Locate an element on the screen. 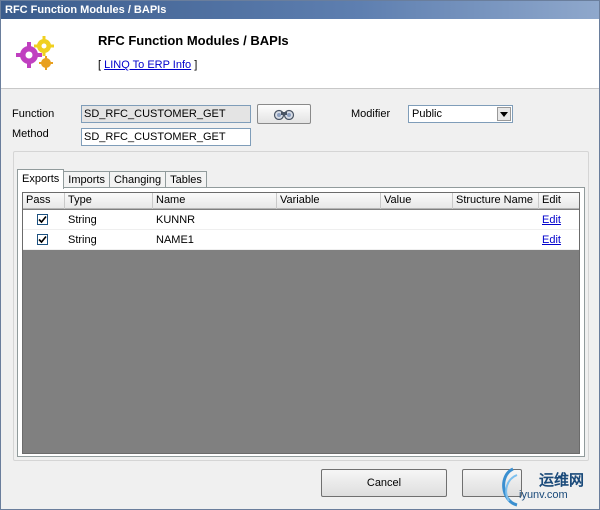  binoculars-icon is located at coordinates (284, 114).